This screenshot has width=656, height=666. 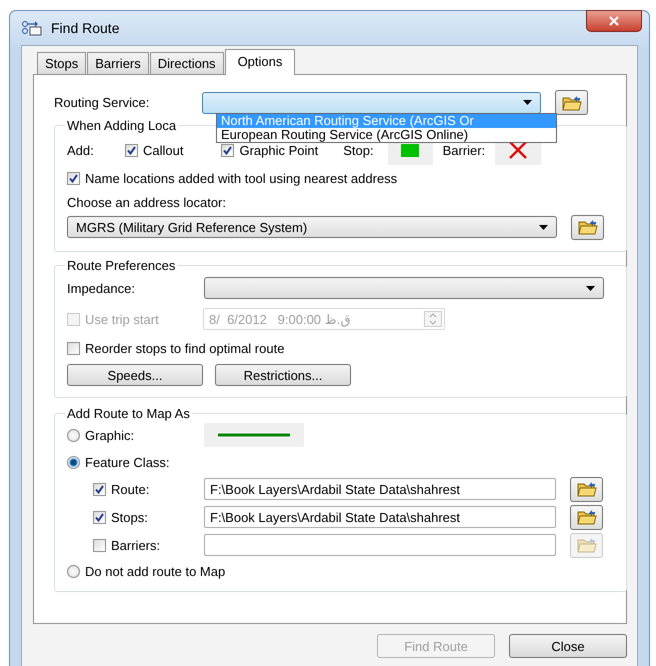 What do you see at coordinates (278, 150) in the screenshot?
I see `checkbox-label: Graphic Point` at bounding box center [278, 150].